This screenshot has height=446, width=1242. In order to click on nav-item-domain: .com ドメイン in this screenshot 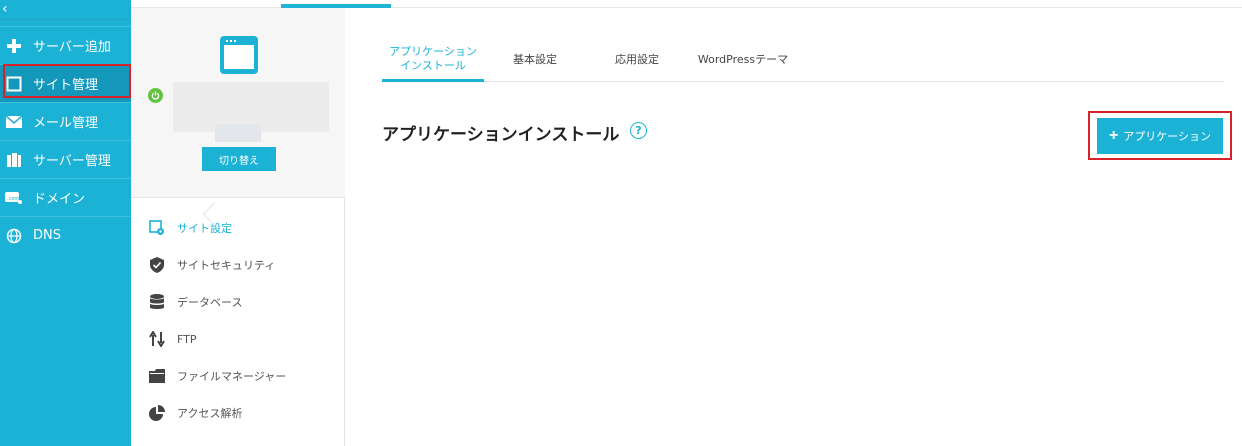, I will do `click(65, 197)`.